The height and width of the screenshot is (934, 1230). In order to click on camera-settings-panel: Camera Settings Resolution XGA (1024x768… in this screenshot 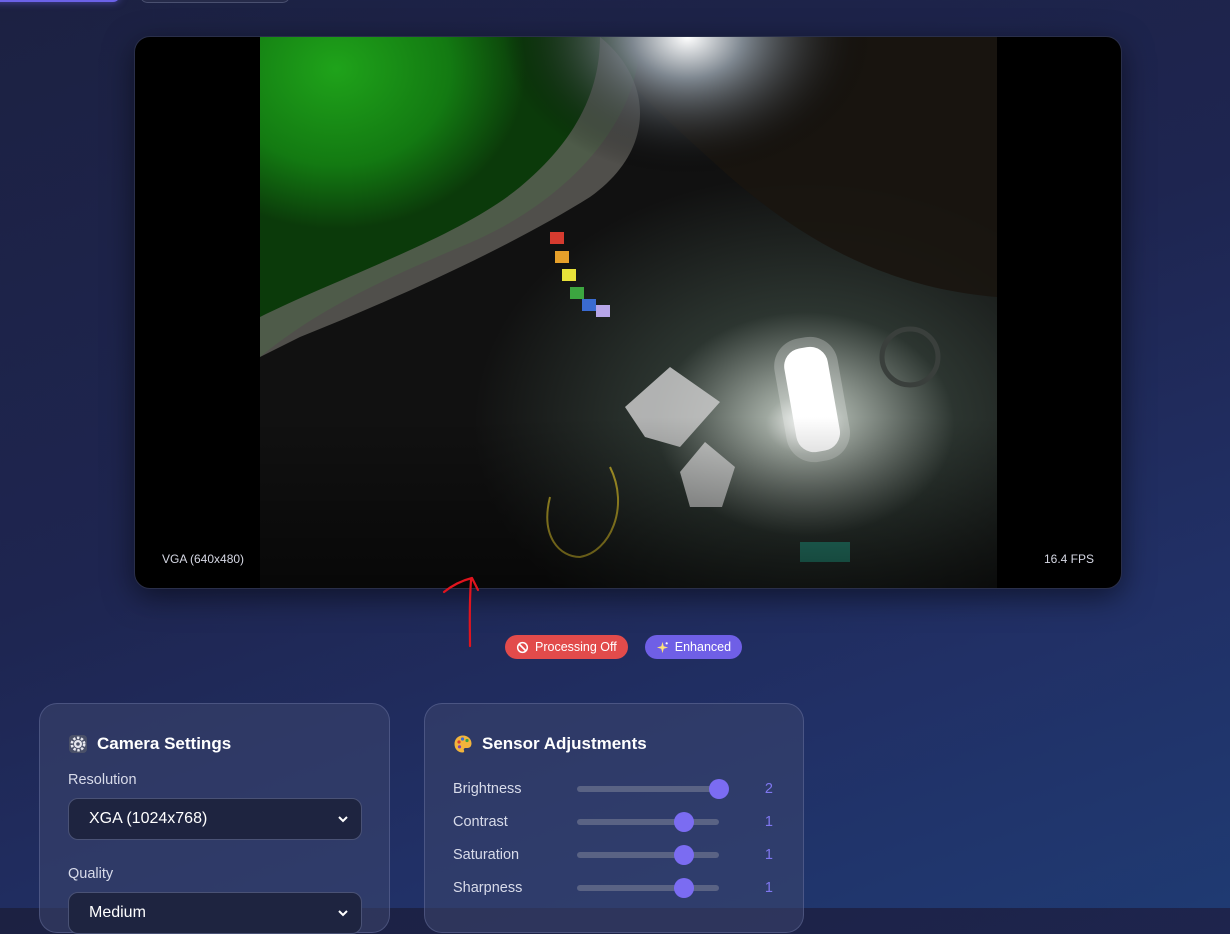, I will do `click(214, 818)`.